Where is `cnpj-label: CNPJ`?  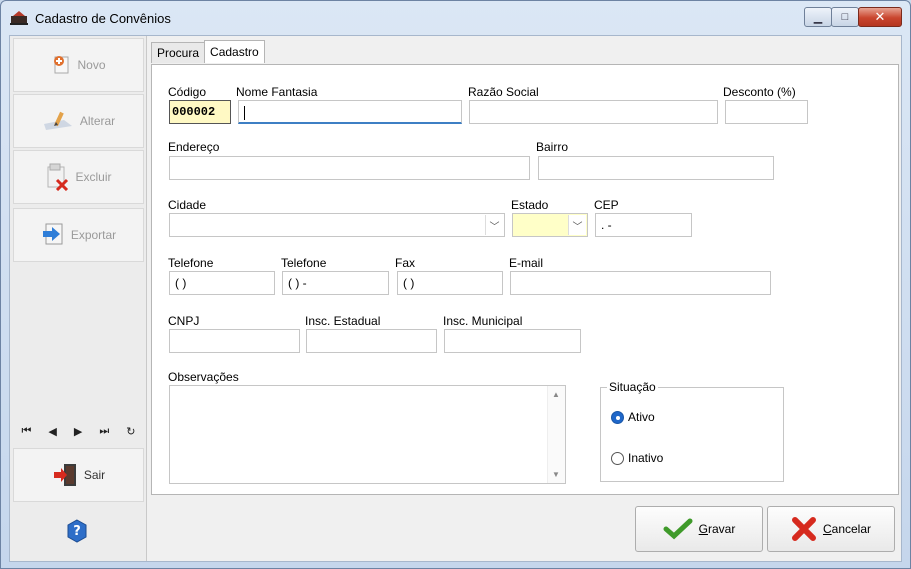 cnpj-label: CNPJ is located at coordinates (184, 321).